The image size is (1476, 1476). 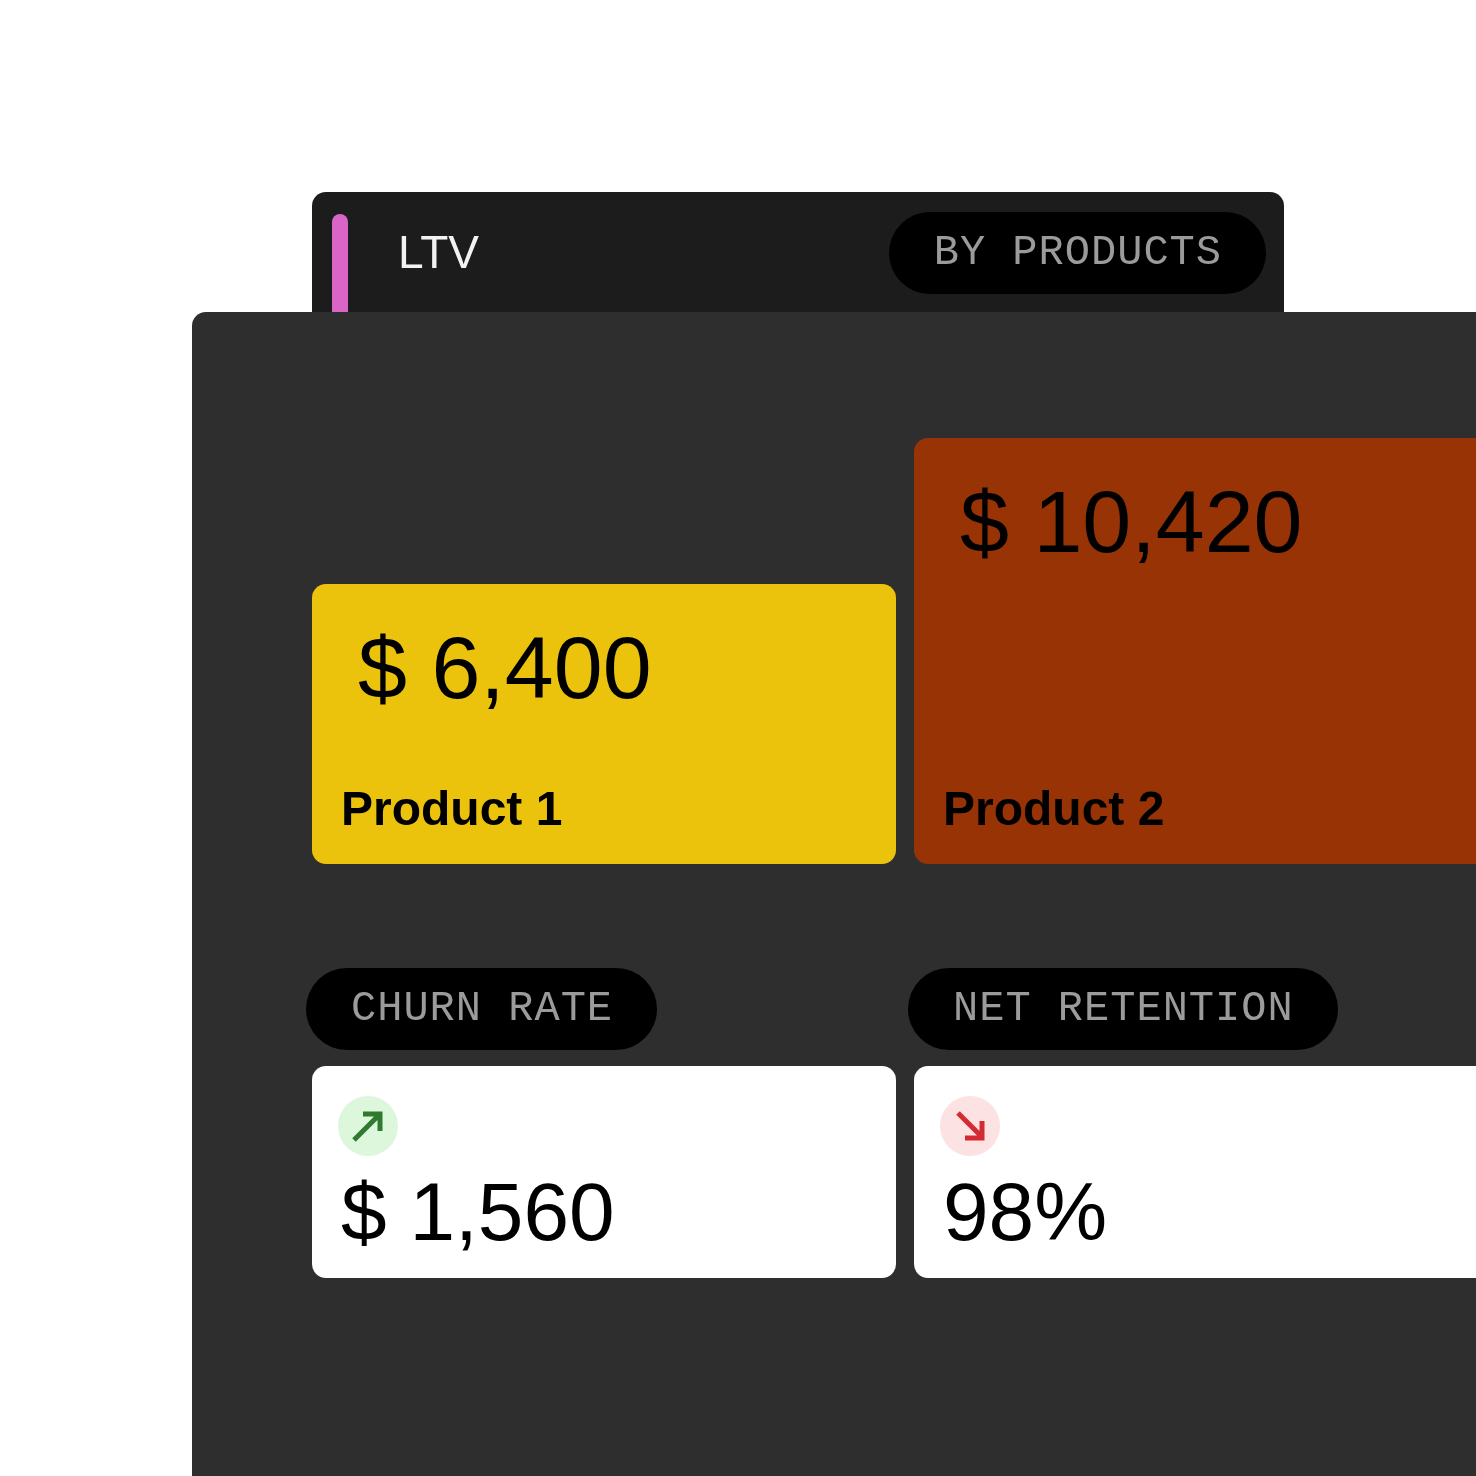 I want to click on filter-tag: BY PRODUCTS, so click(x=1077, y=253).